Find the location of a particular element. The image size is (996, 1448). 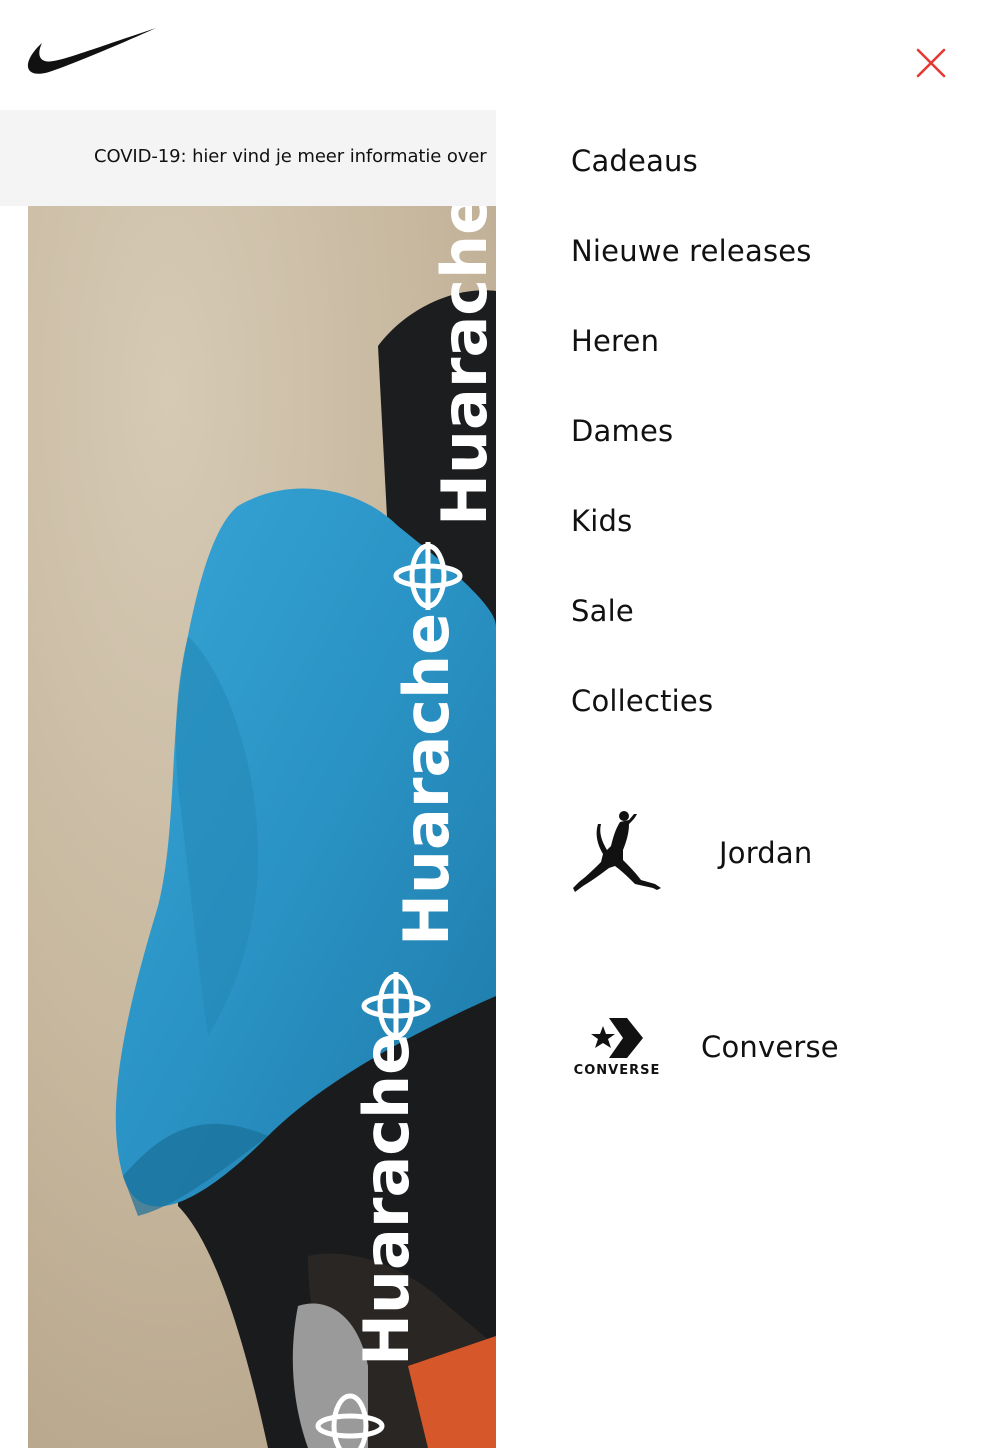

close-icon is located at coordinates (931, 63).